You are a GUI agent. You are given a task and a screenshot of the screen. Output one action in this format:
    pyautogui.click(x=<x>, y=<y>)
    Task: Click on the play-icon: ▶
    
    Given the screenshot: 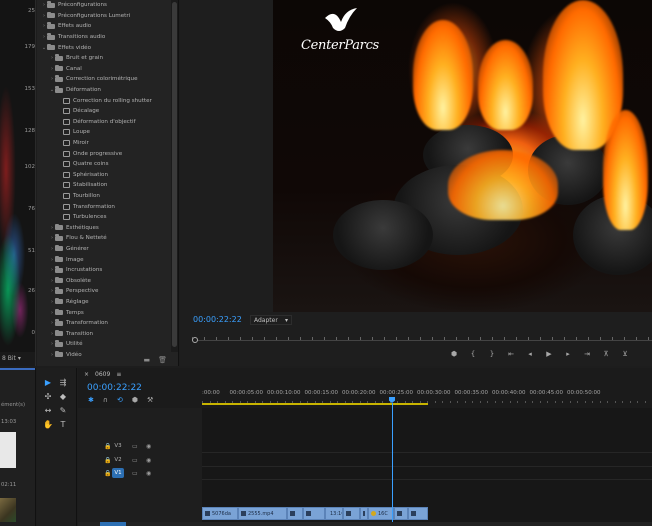 What is the action you would take?
    pyautogui.click(x=549, y=354)
    